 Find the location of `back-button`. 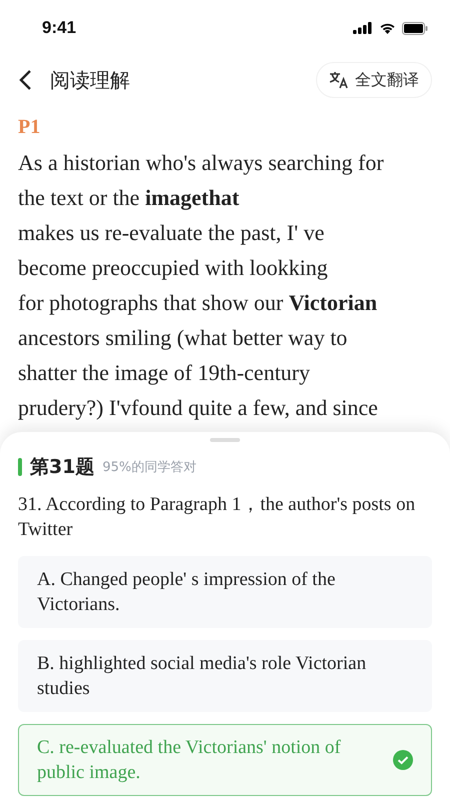

back-button is located at coordinates (25, 80).